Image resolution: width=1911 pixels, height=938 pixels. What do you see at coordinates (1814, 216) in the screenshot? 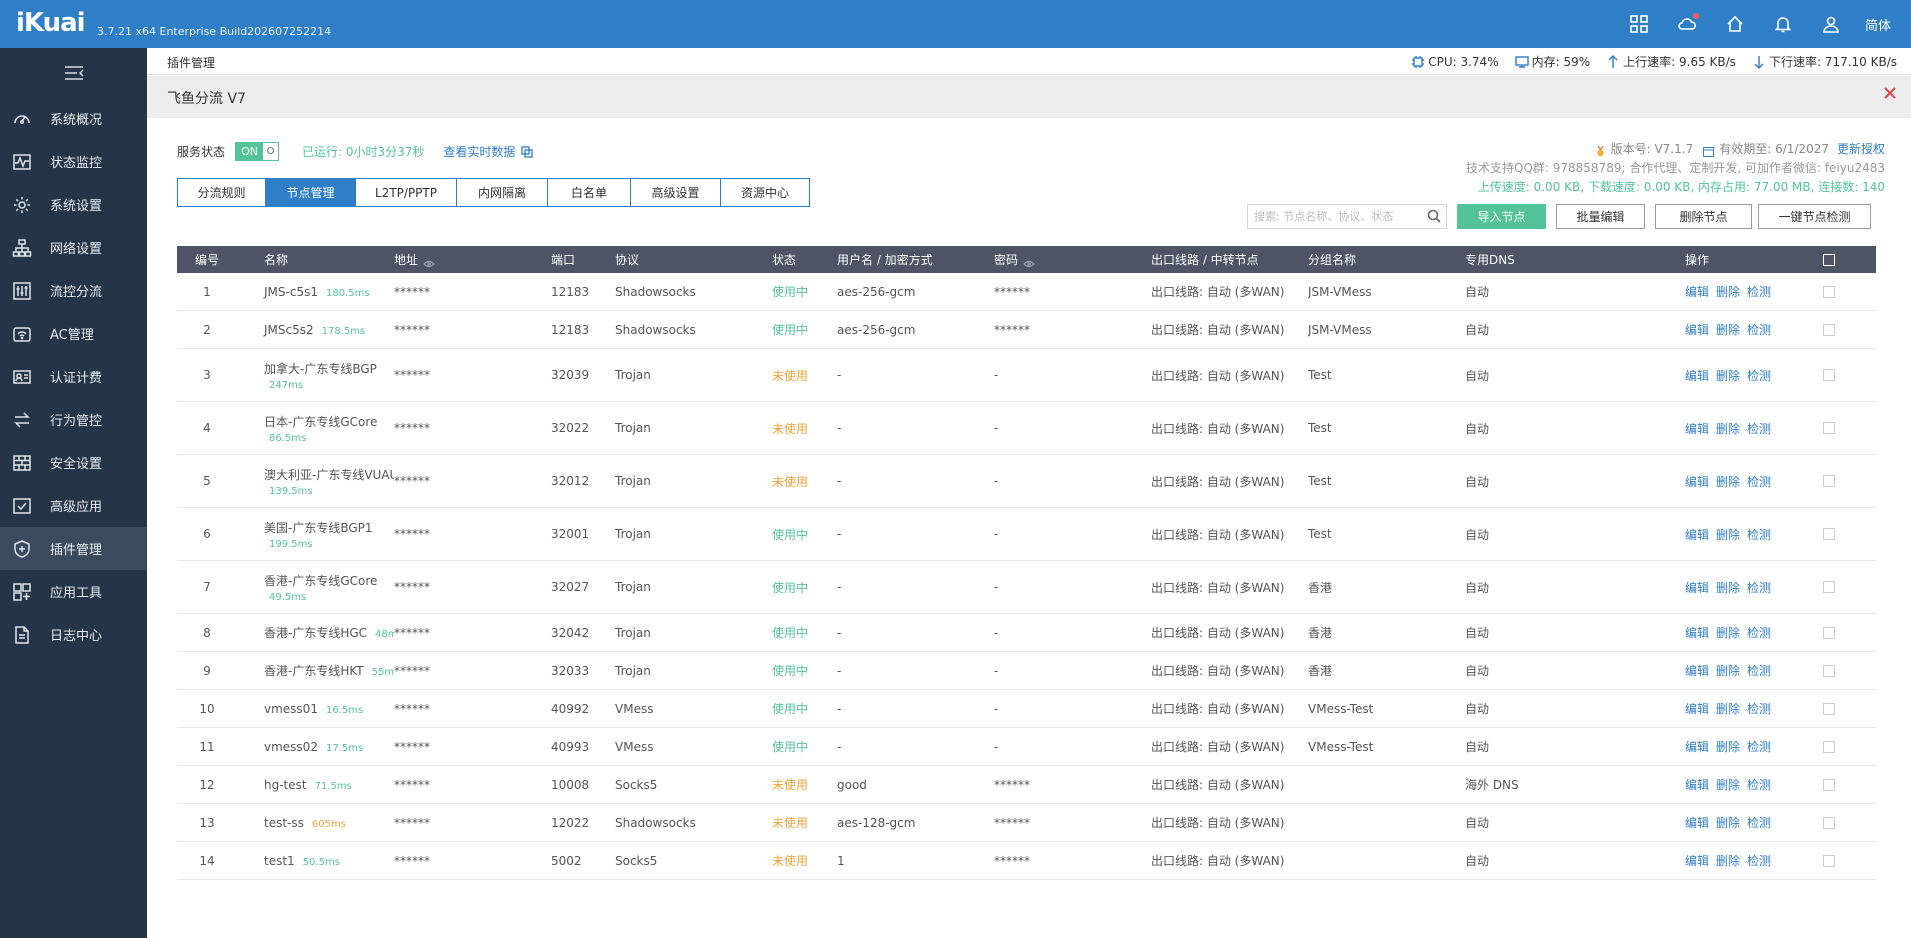
I see `check-all-nodes-button: 一键节点检测` at bounding box center [1814, 216].